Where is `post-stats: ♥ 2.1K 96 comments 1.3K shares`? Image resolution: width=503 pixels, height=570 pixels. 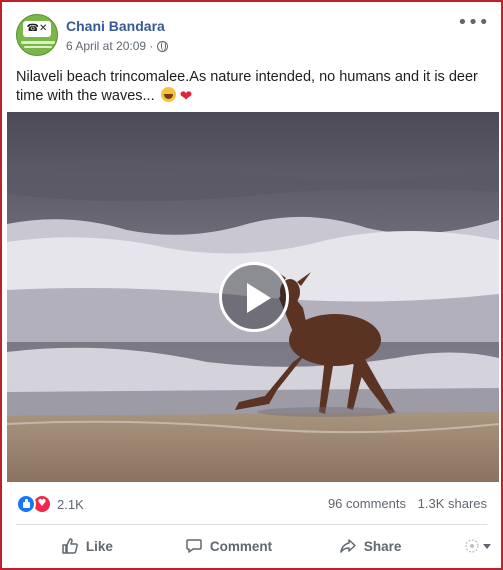 post-stats: ♥ 2.1K 96 comments 1.3K shares is located at coordinates (251, 505).